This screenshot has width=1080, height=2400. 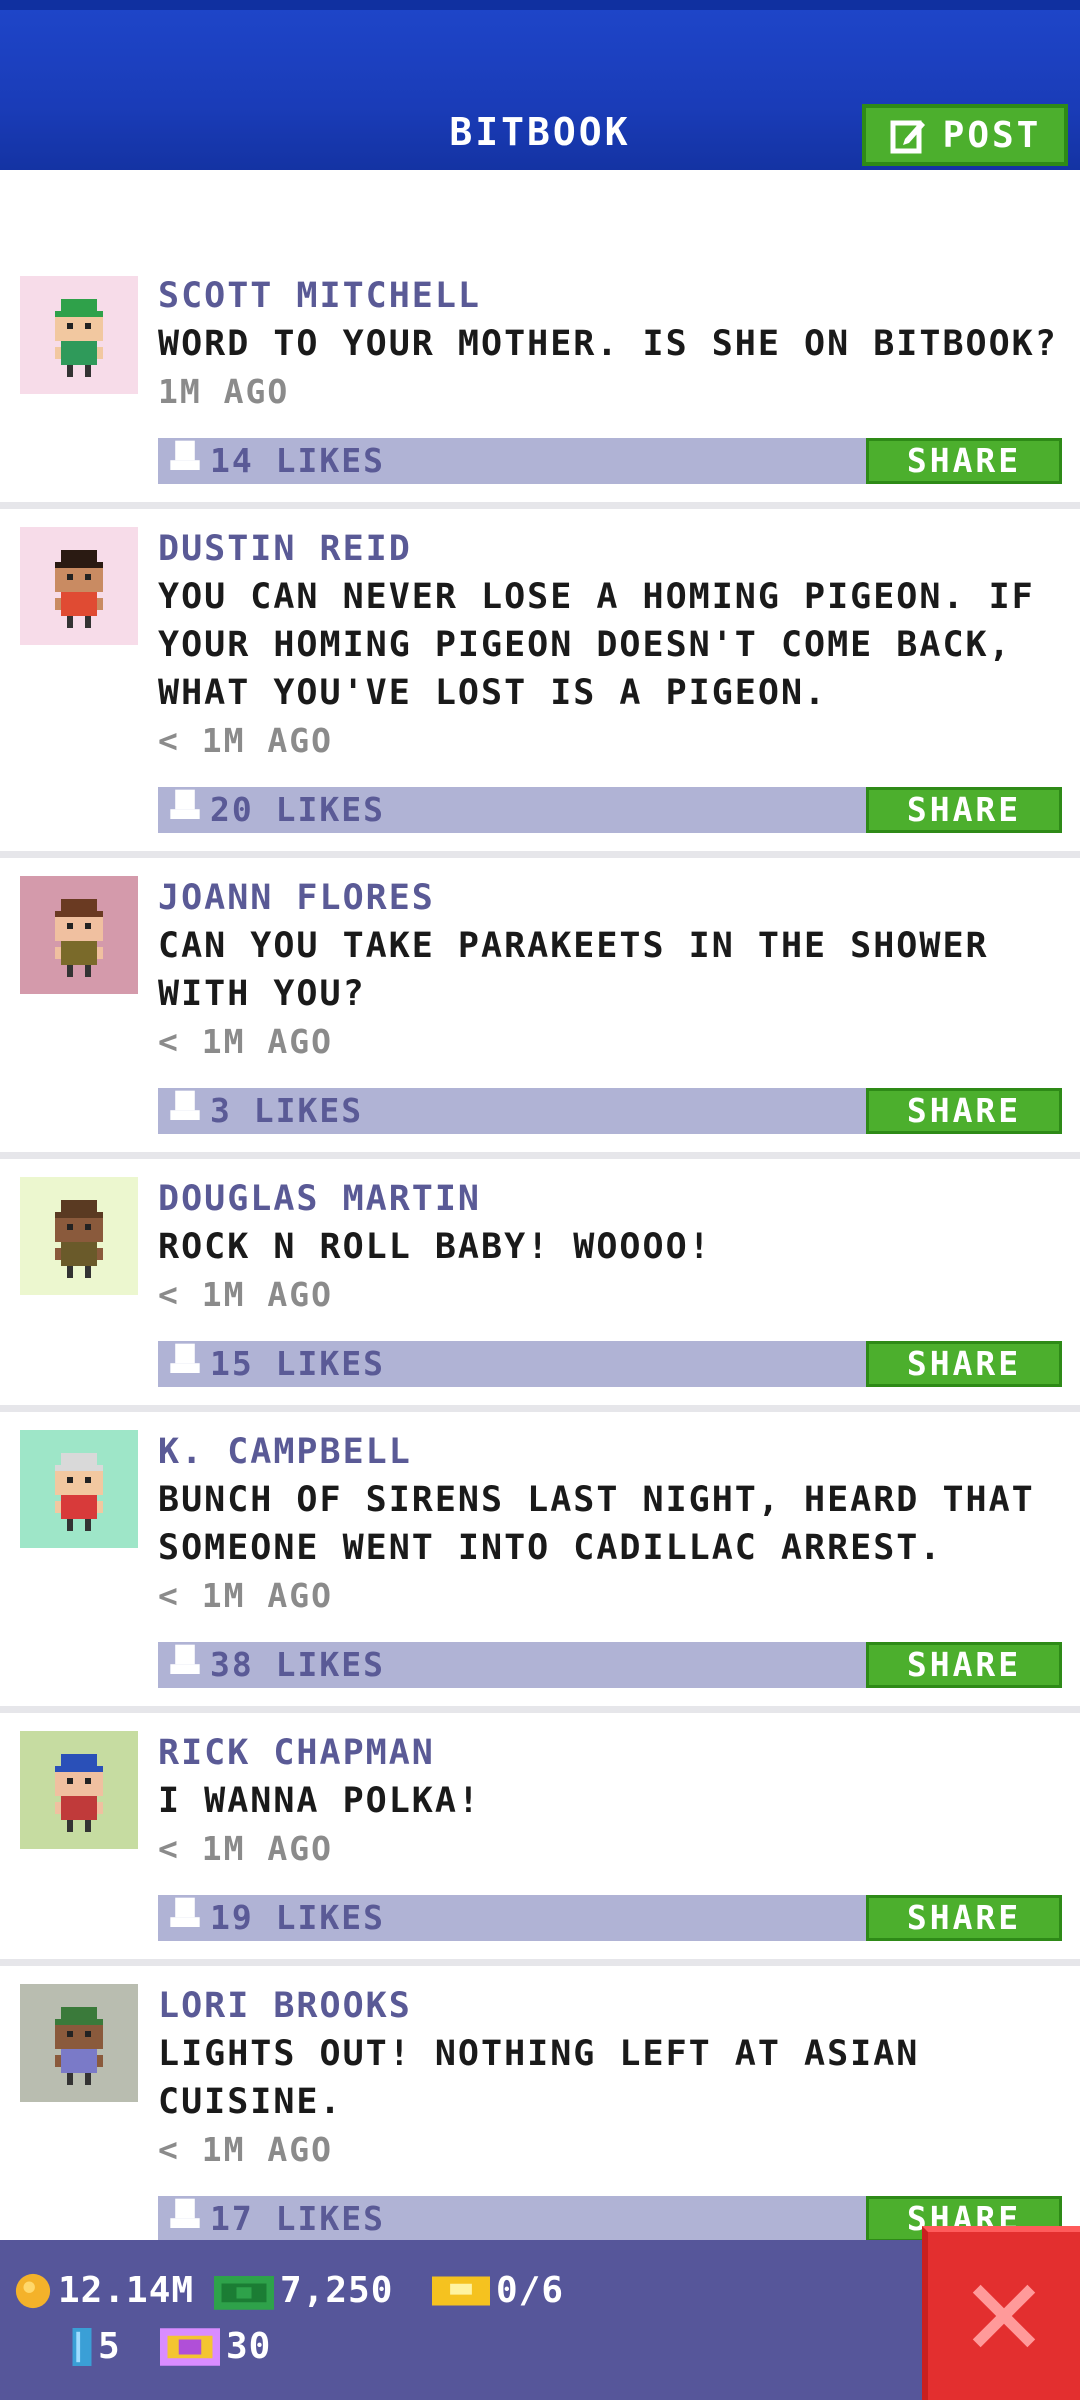 What do you see at coordinates (611, 549) in the screenshot?
I see `post-author: DUSTIN REID` at bounding box center [611, 549].